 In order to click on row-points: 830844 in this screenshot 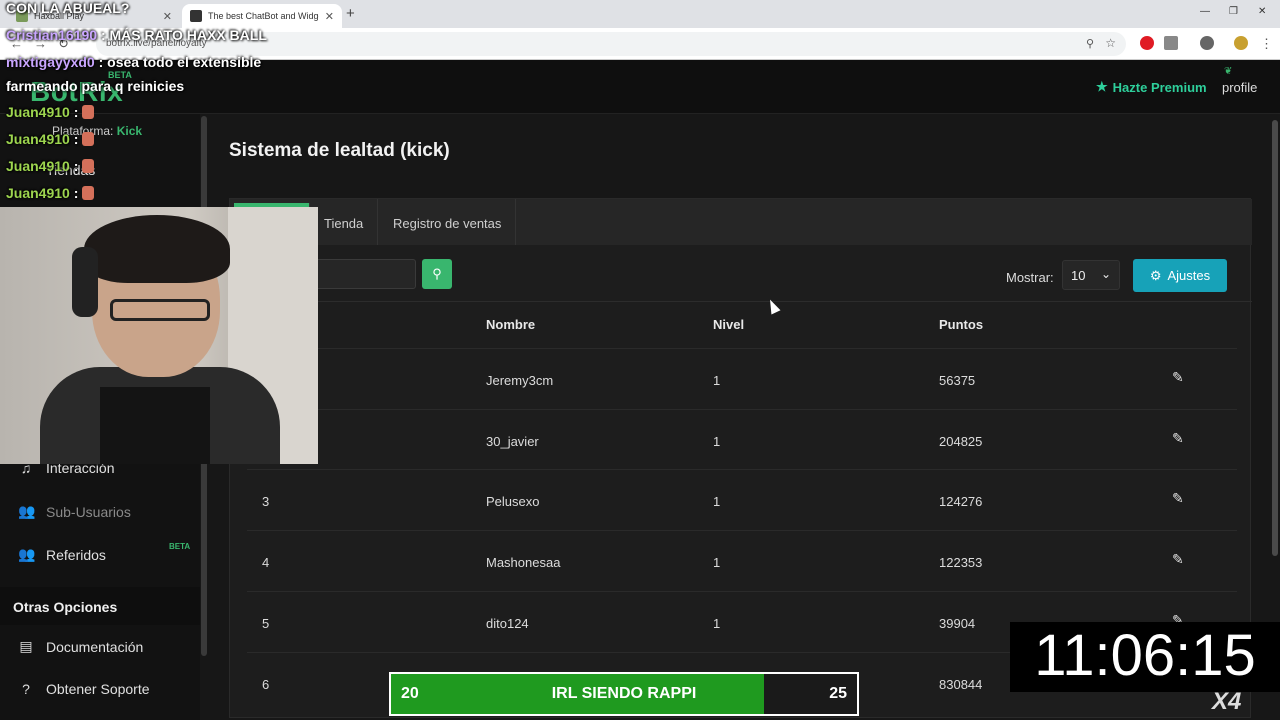, I will do `click(961, 684)`.